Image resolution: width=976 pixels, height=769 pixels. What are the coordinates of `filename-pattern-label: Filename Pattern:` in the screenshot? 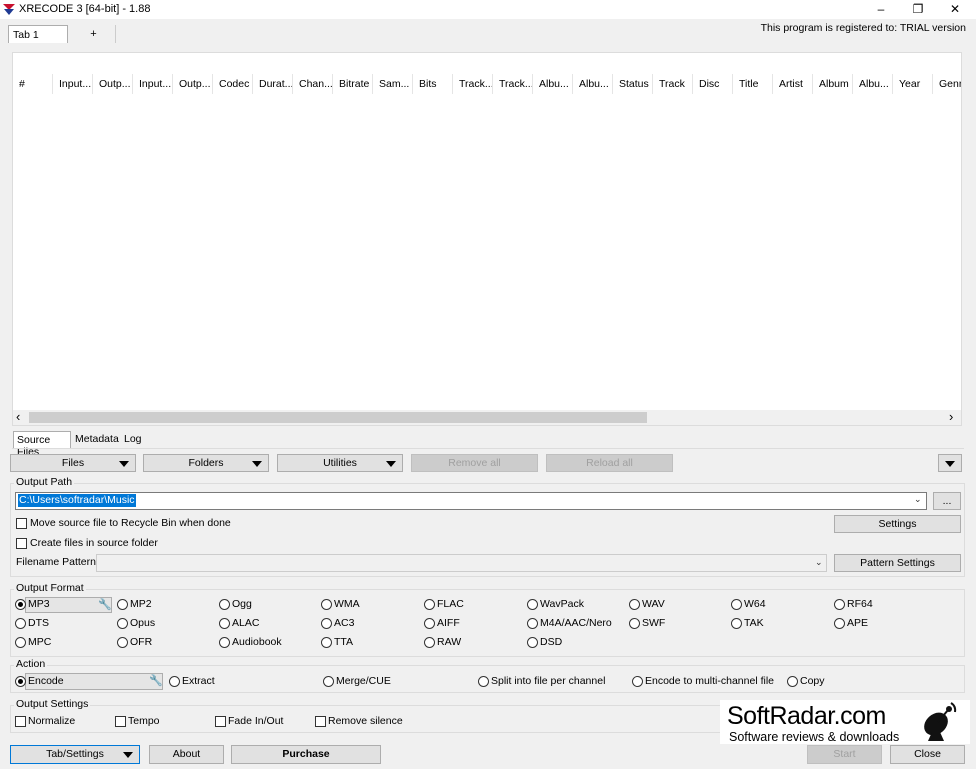 It's located at (57, 562).